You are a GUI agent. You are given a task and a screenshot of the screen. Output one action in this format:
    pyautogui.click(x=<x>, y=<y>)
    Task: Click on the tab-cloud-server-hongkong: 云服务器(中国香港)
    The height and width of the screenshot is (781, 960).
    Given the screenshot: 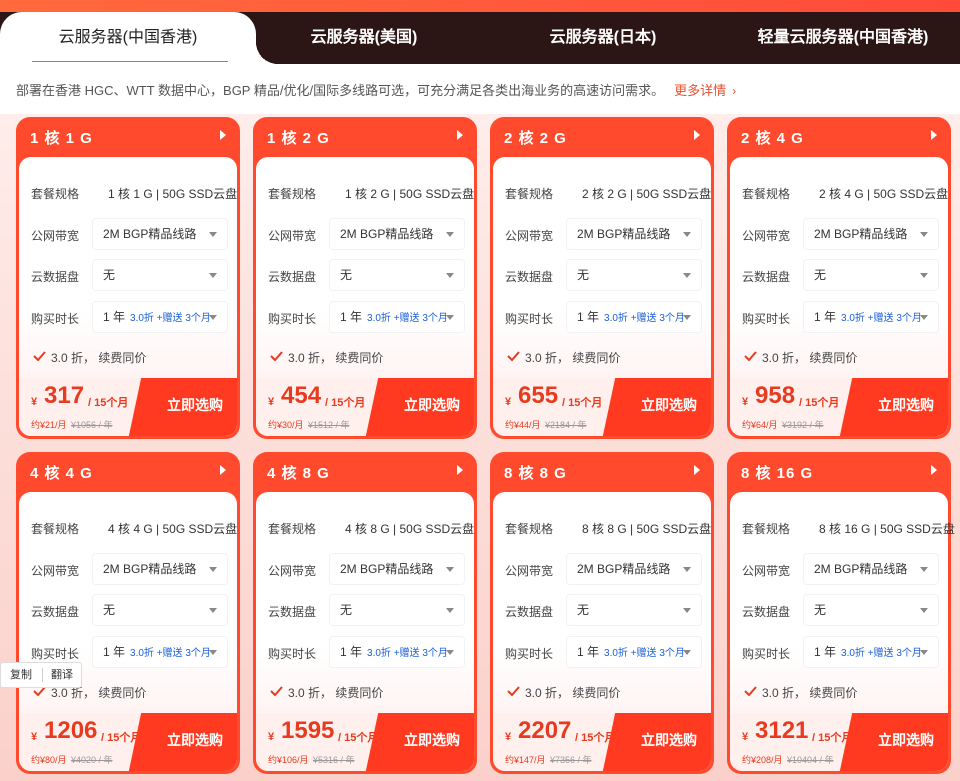 What is the action you would take?
    pyautogui.click(x=139, y=38)
    